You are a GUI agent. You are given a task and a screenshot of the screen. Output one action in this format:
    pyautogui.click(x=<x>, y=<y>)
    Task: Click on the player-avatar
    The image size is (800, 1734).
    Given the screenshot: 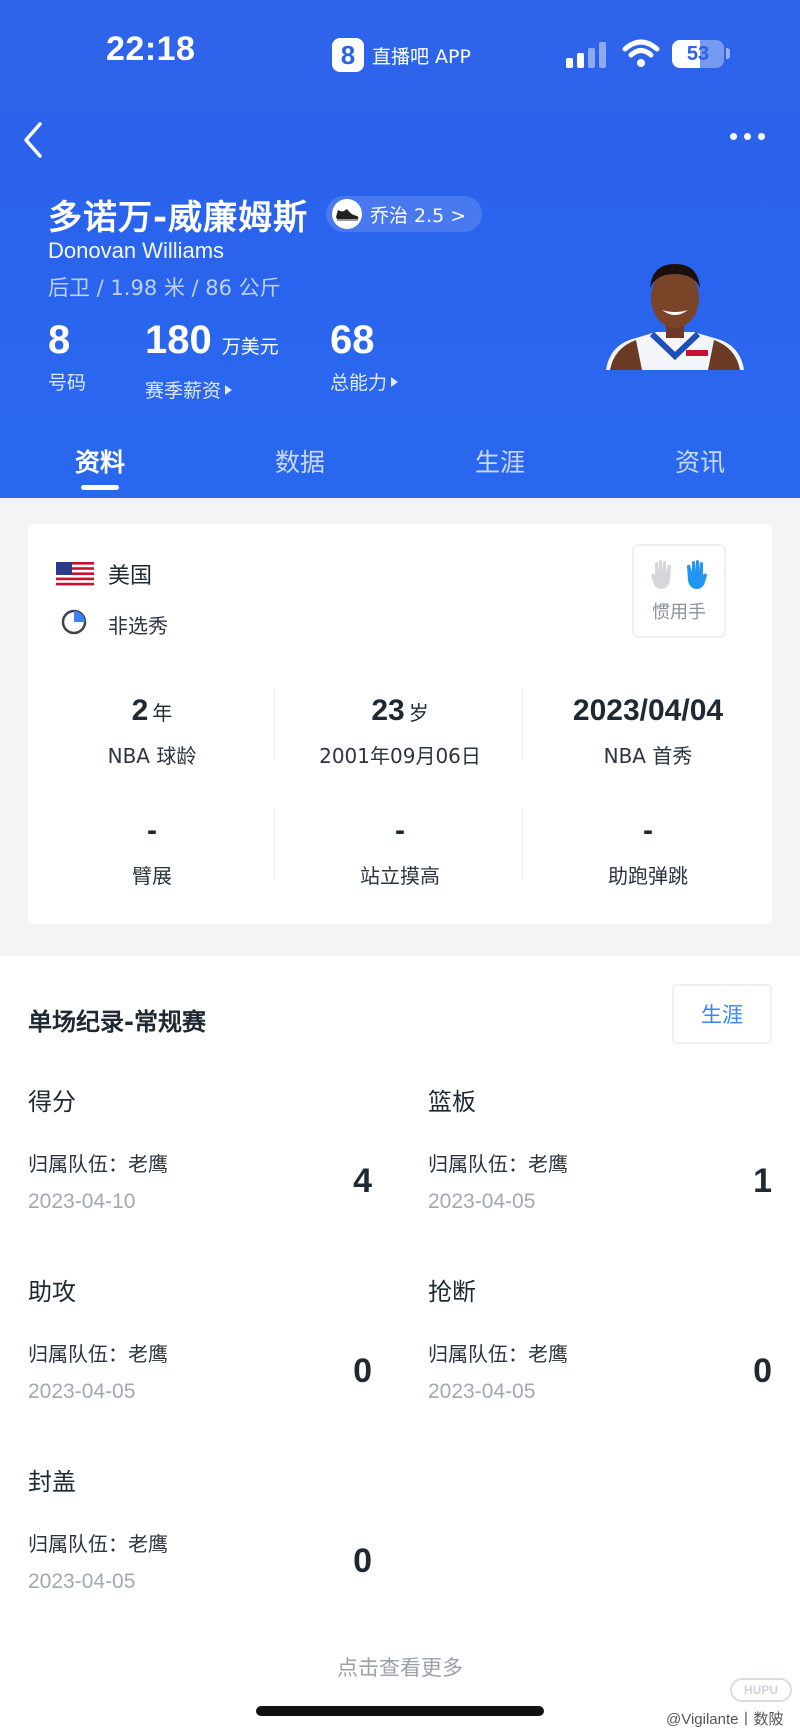 What is the action you would take?
    pyautogui.click(x=675, y=317)
    